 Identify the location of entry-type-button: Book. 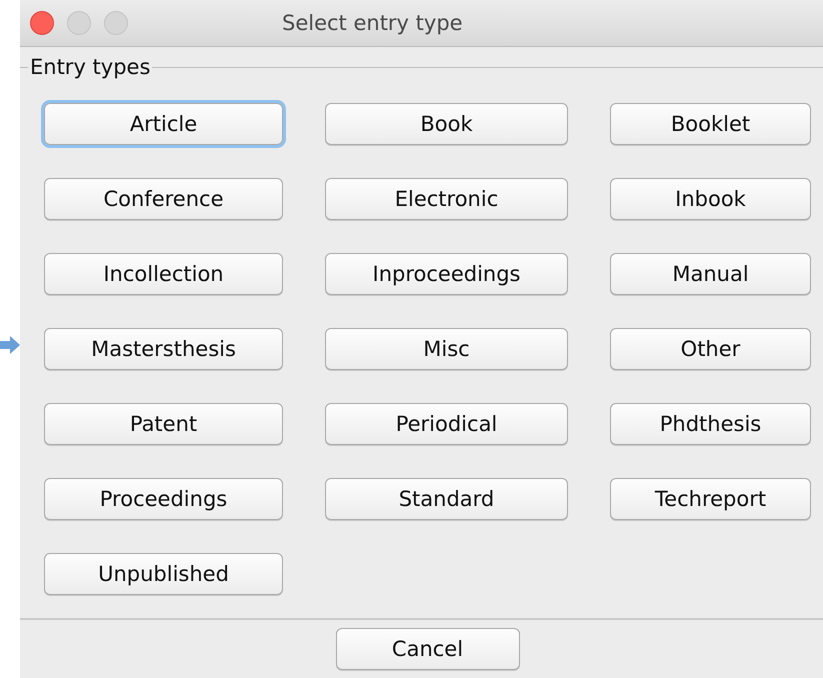
(446, 124).